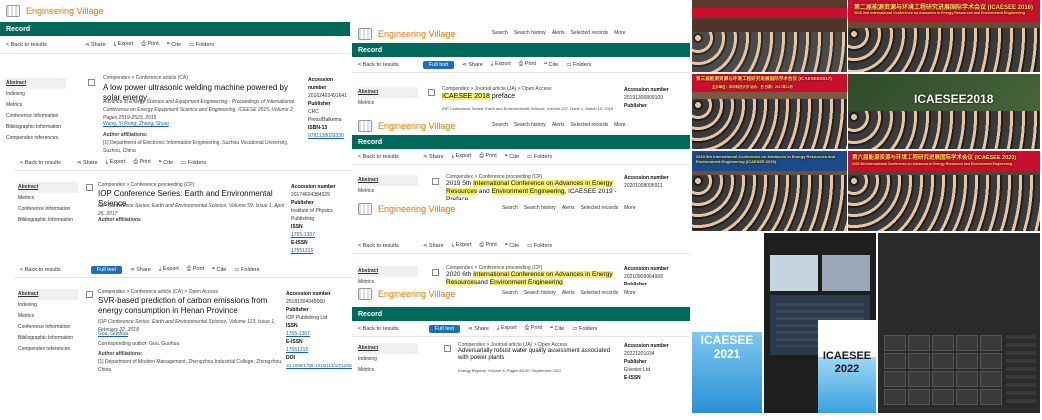 Image resolution: width=1042 pixels, height=420 pixels. What do you see at coordinates (326, 136) in the screenshot?
I see `isbn-value: 9781138029330` at bounding box center [326, 136].